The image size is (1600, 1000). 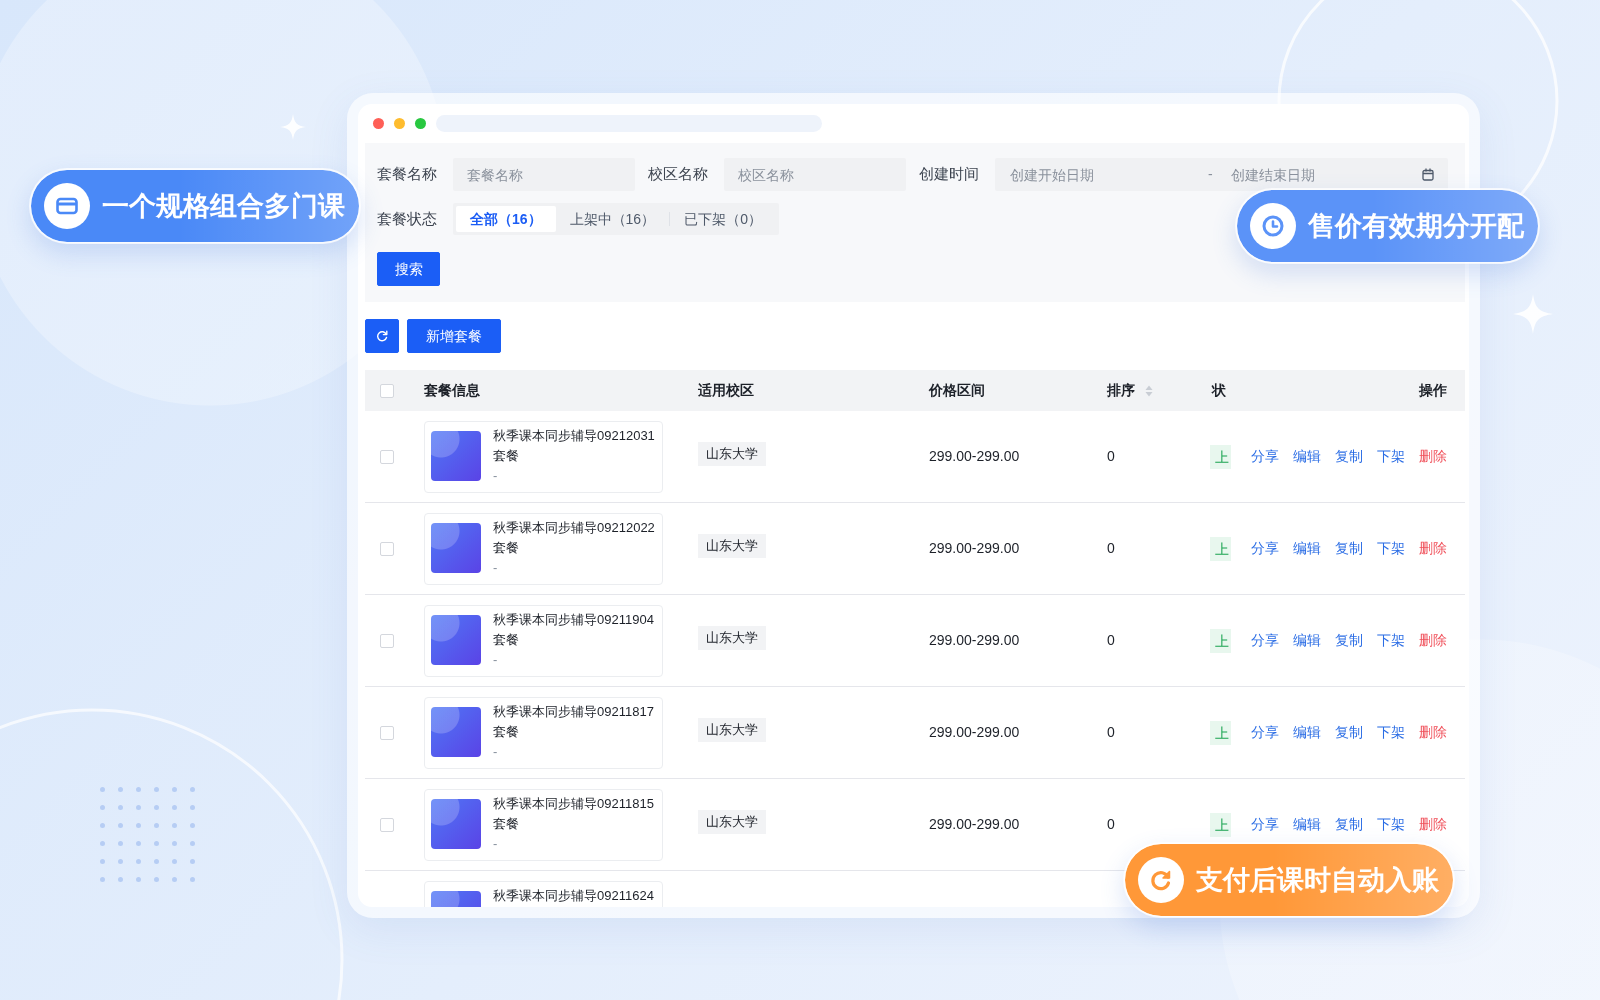 What do you see at coordinates (723, 219) in the screenshot?
I see `status-tab: 已下架（0）` at bounding box center [723, 219].